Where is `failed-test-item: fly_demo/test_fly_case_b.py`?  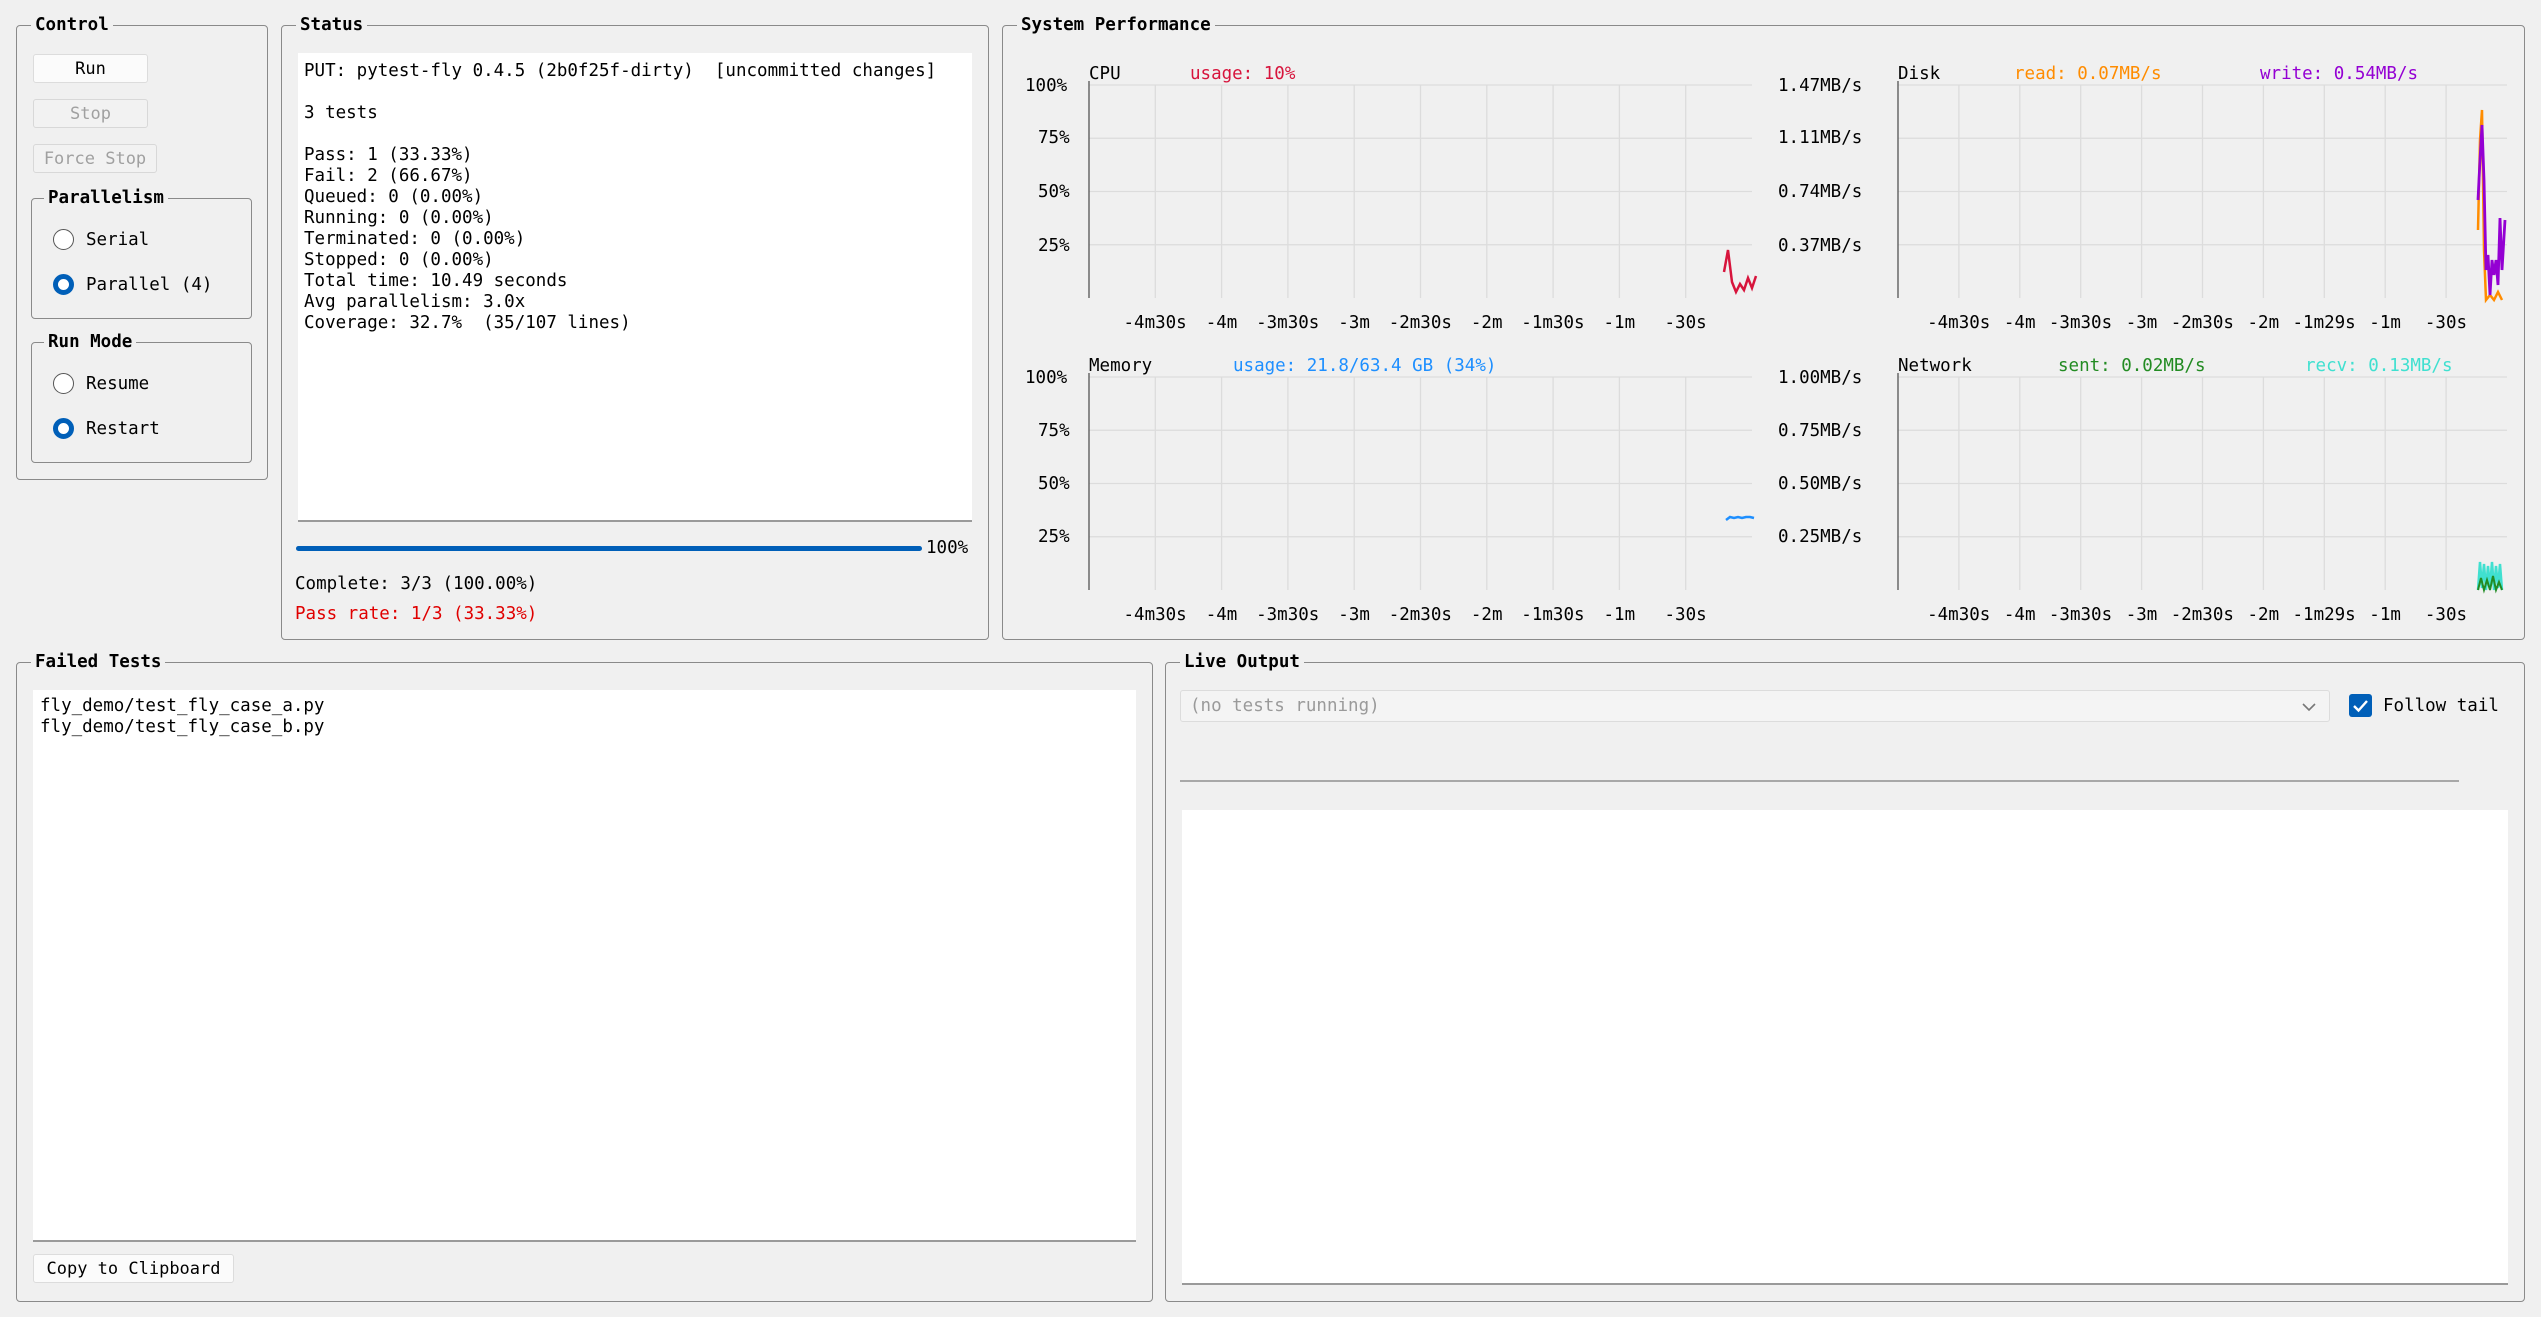 failed-test-item: fly_demo/test_fly_case_b.py is located at coordinates (584, 727).